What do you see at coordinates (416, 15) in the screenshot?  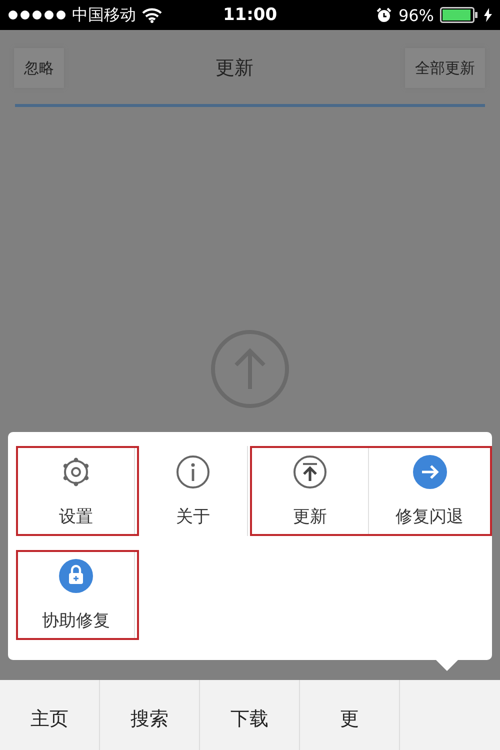 I see `battery-percent: 96%` at bounding box center [416, 15].